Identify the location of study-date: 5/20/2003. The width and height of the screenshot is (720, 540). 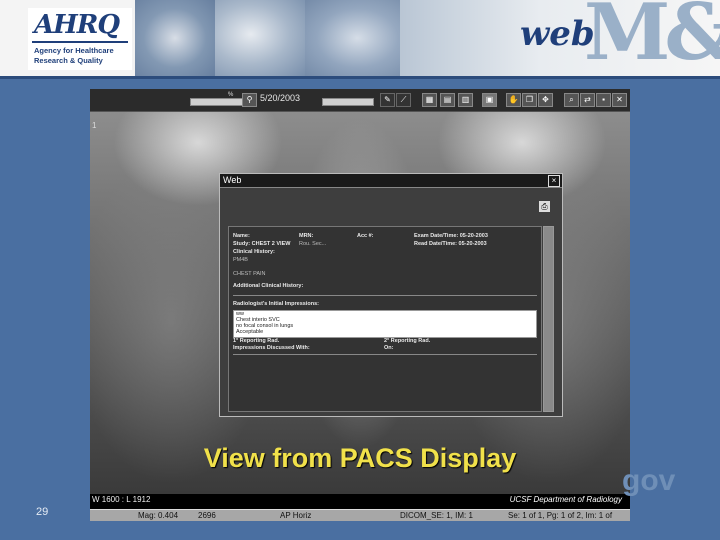
(280, 98).